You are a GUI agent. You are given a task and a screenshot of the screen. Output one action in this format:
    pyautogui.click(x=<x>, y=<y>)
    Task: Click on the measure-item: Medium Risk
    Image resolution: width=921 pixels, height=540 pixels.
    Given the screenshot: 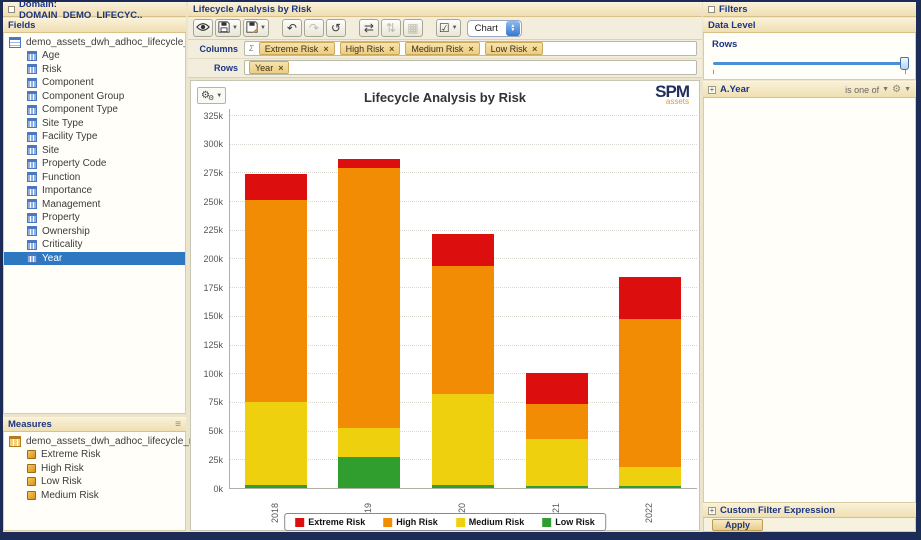 What is the action you would take?
    pyautogui.click(x=94, y=496)
    